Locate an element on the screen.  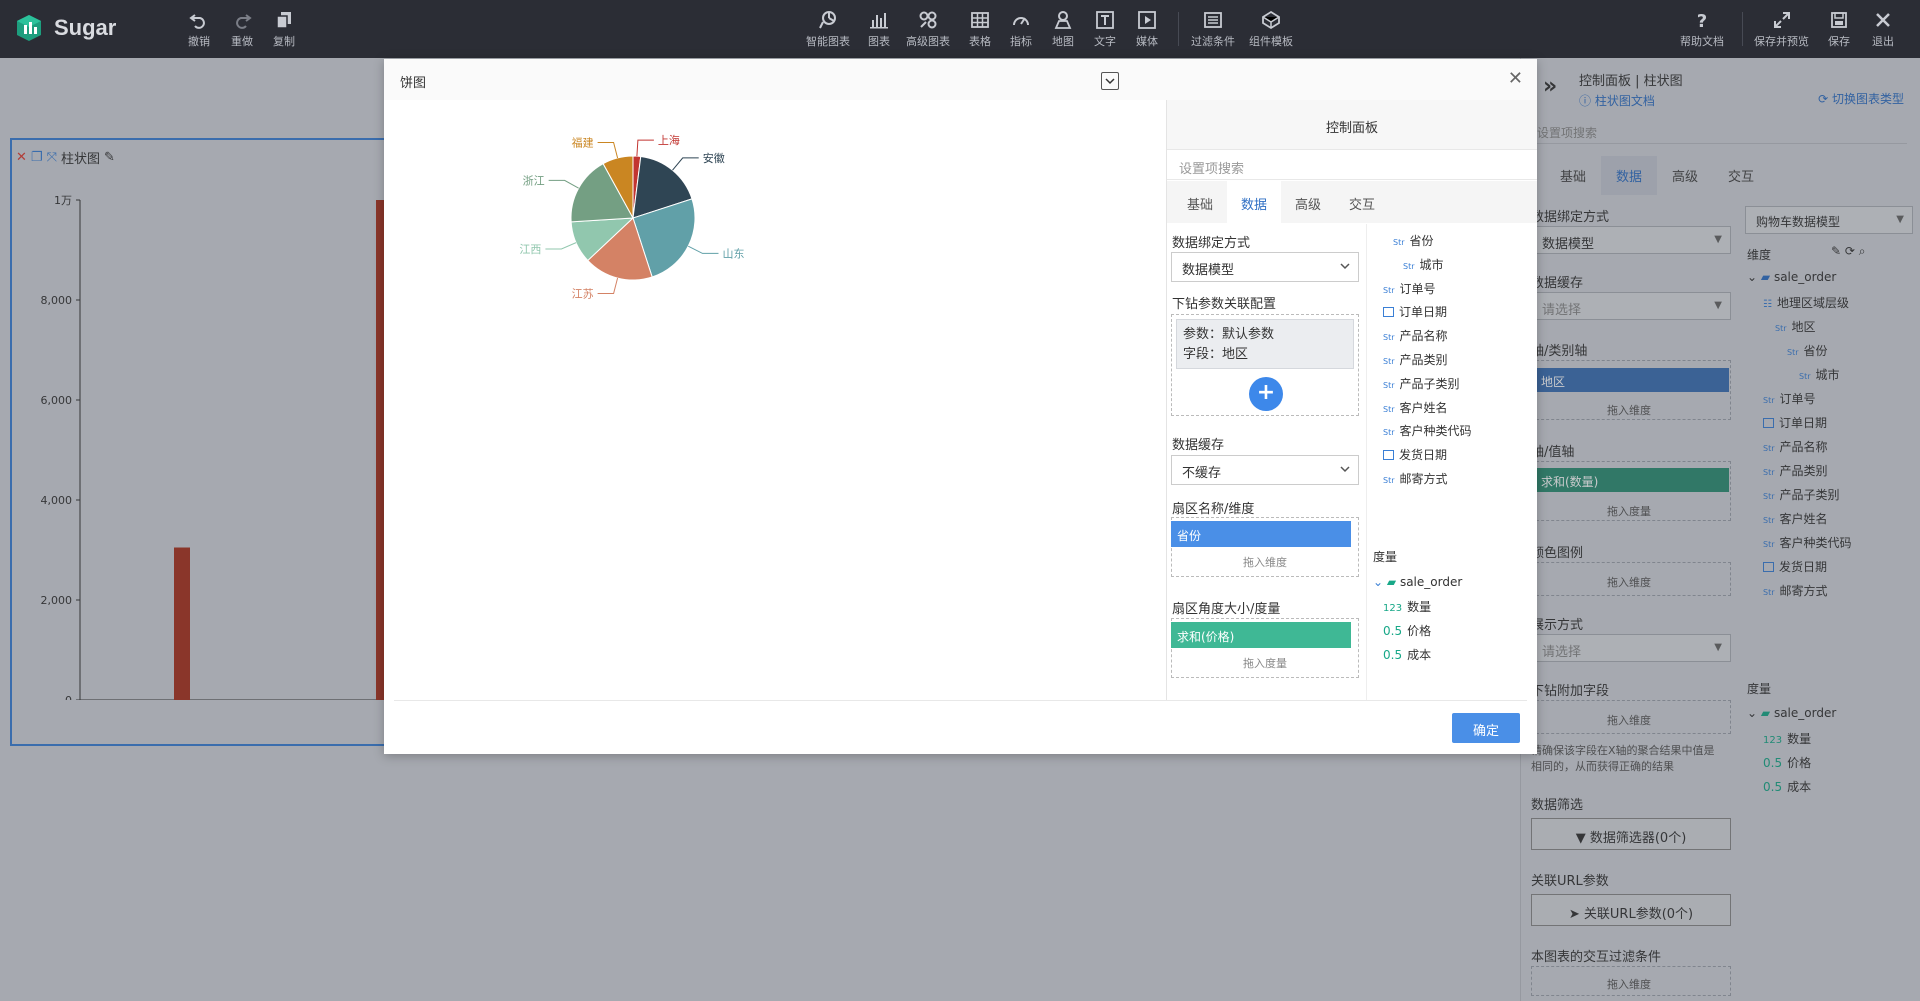
expand-icon is located at coordinates (1781, 20).